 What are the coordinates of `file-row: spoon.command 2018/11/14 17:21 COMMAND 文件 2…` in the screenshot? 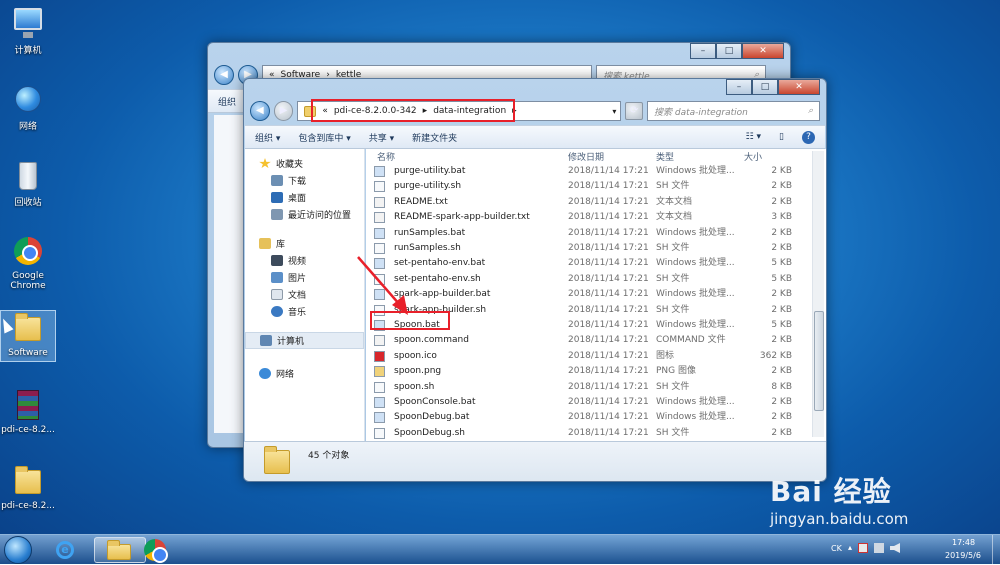 It's located at (587, 340).